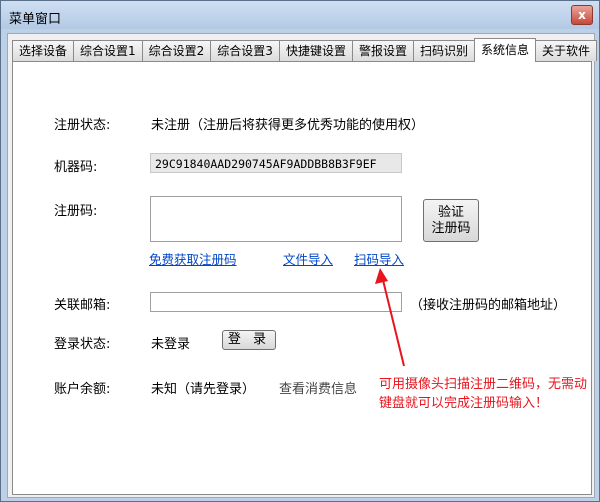 The width and height of the screenshot is (600, 502). What do you see at coordinates (382, 50) in the screenshot?
I see `tab-alarm-settings: 警报设置` at bounding box center [382, 50].